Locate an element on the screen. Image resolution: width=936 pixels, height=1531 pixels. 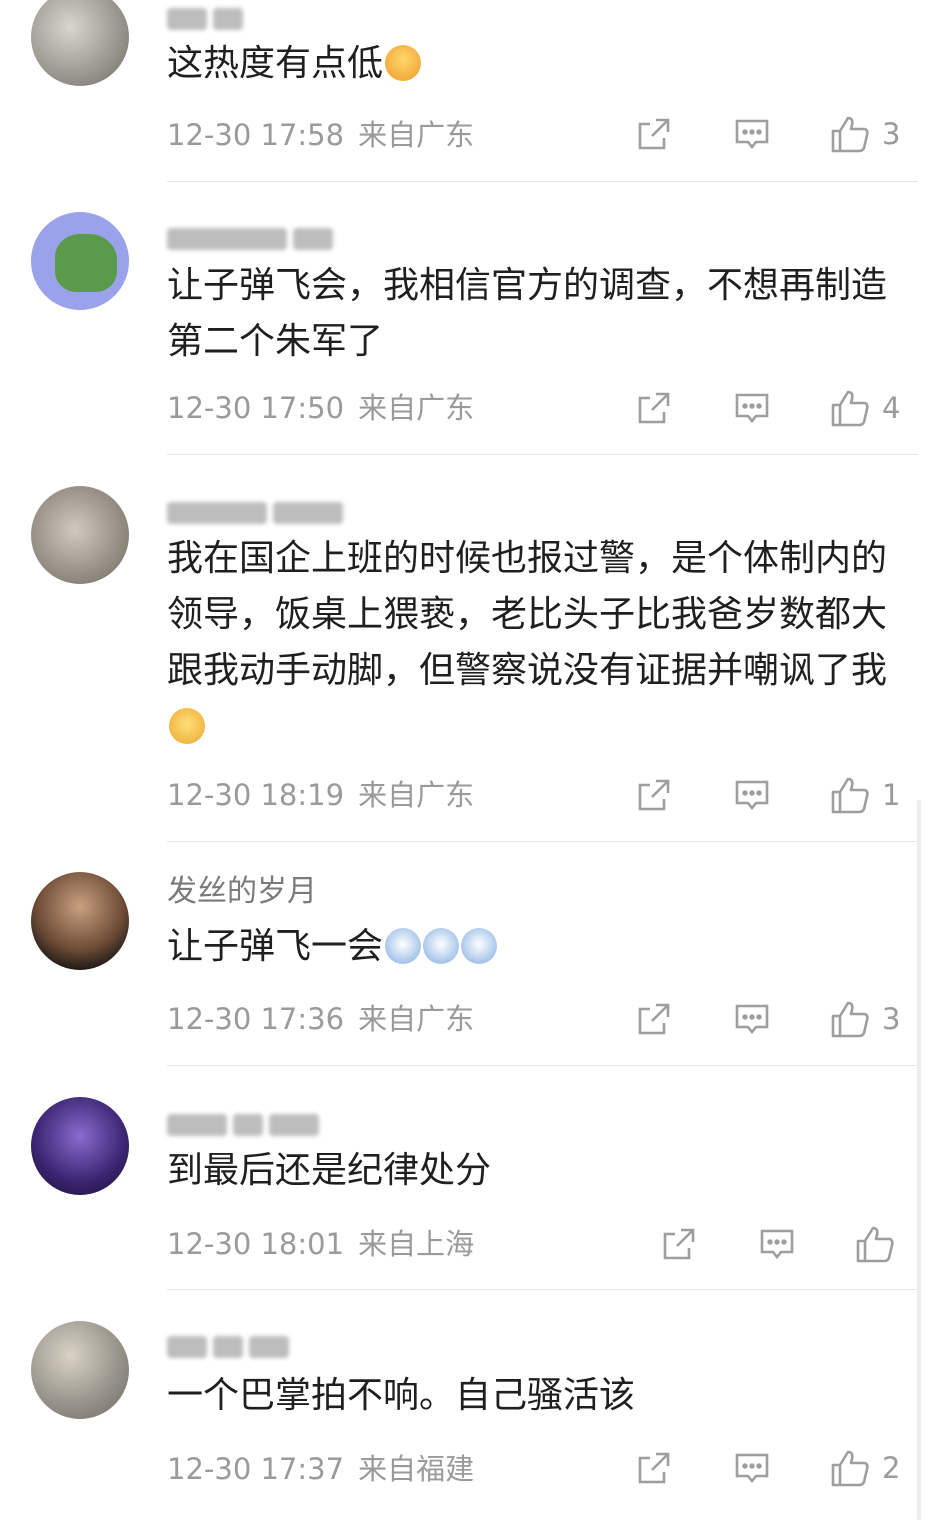
comment-text-content: 让子弹飞一会 is located at coordinates (275, 946).